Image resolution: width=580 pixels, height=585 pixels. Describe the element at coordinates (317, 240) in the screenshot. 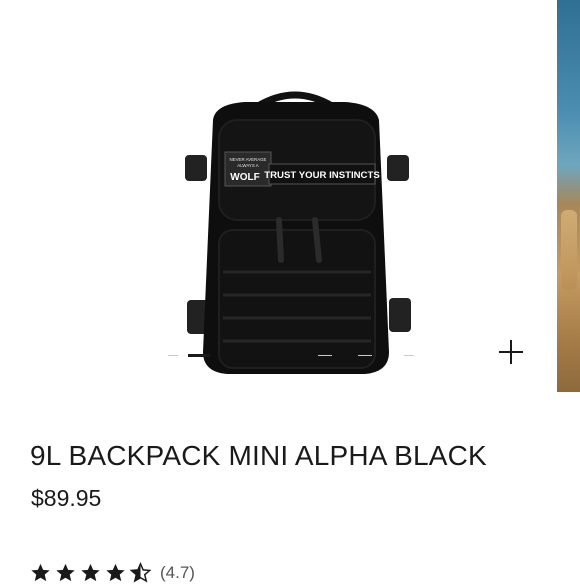

I see `zipper-pull-right` at that location.